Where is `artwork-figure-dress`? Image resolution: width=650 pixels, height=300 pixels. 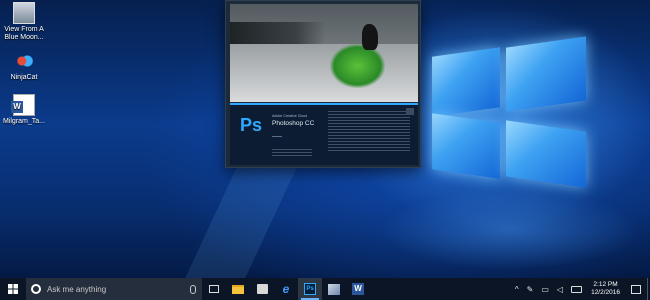
artwork-figure-dress is located at coordinates (357, 66).